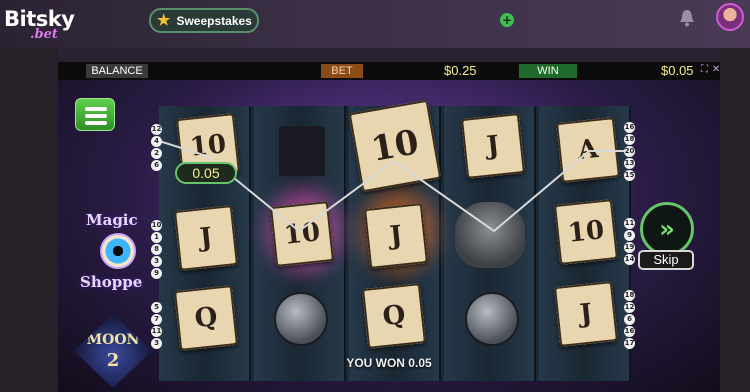 The width and height of the screenshot is (750, 392). I want to click on left-payline-numbers-top: 12 4 2 6, so click(157, 148).